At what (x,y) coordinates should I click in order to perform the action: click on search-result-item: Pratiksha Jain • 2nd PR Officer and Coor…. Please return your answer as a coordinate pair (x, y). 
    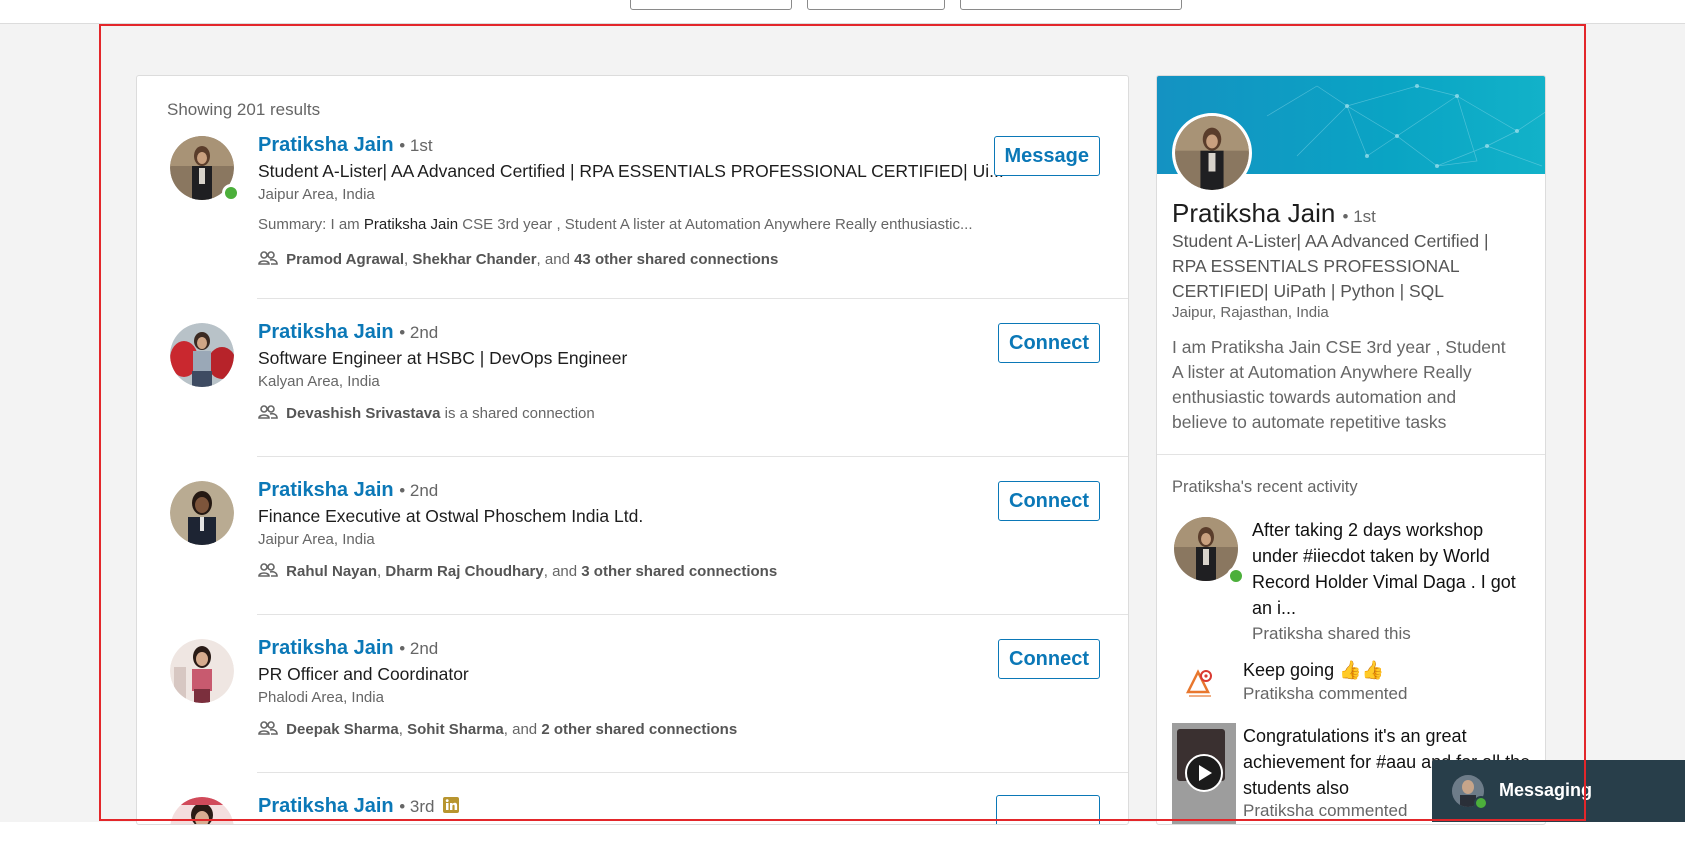
    Looking at the image, I should click on (632, 694).